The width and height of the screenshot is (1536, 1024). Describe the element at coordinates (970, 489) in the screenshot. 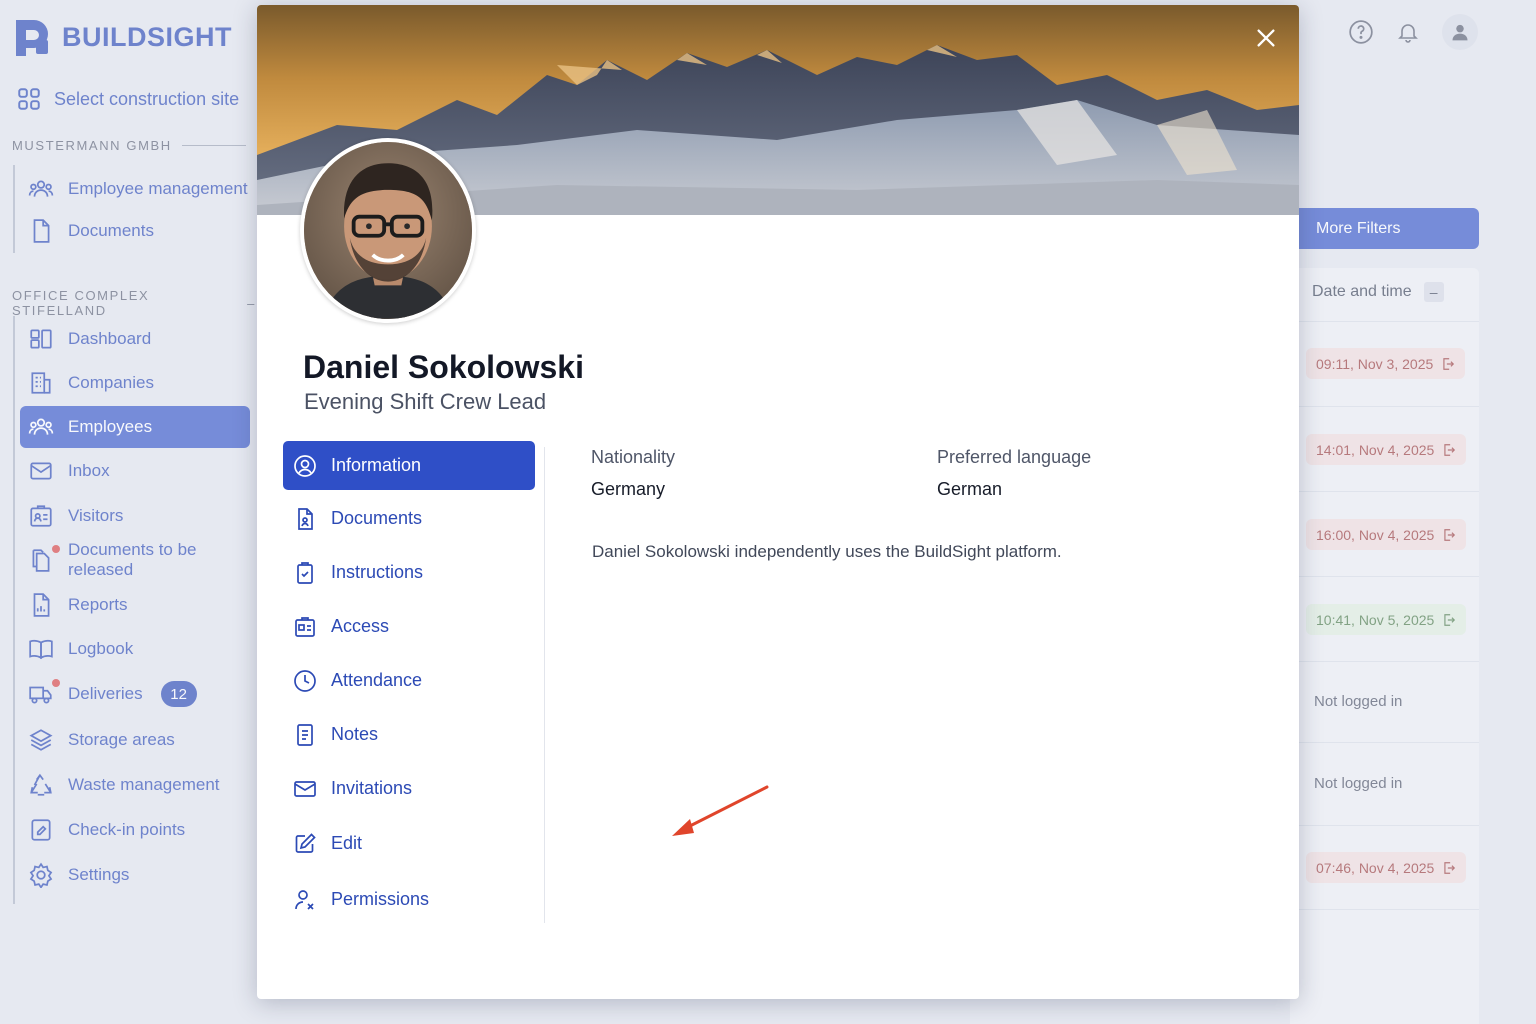

I see `preferred-language-value: German` at that location.